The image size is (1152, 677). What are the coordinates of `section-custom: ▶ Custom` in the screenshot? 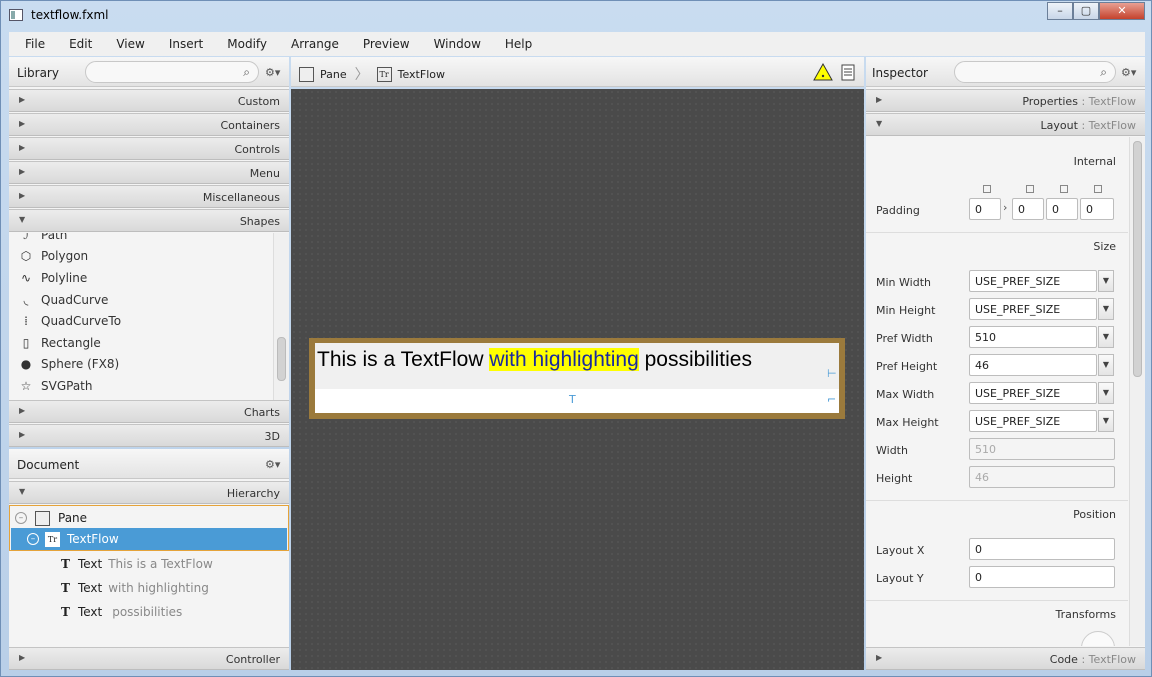 It's located at (149, 100).